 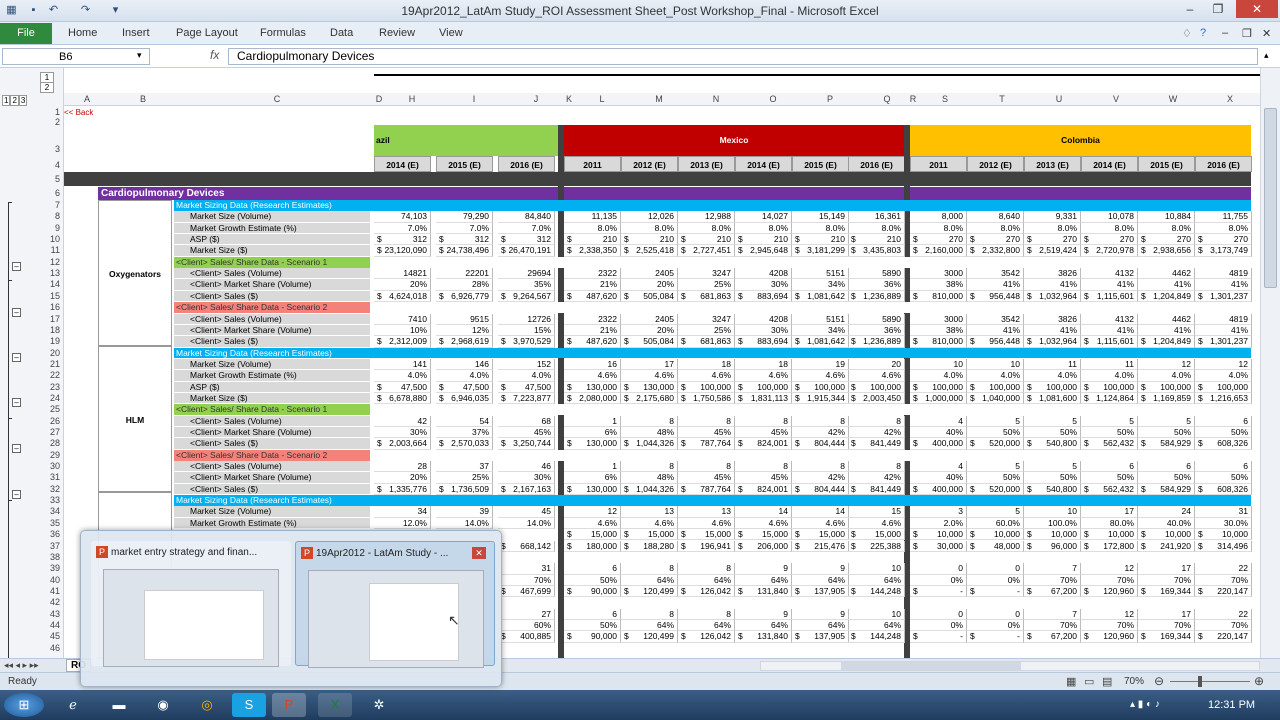 What do you see at coordinates (51, 122) in the screenshot?
I see `row-number: 2` at bounding box center [51, 122].